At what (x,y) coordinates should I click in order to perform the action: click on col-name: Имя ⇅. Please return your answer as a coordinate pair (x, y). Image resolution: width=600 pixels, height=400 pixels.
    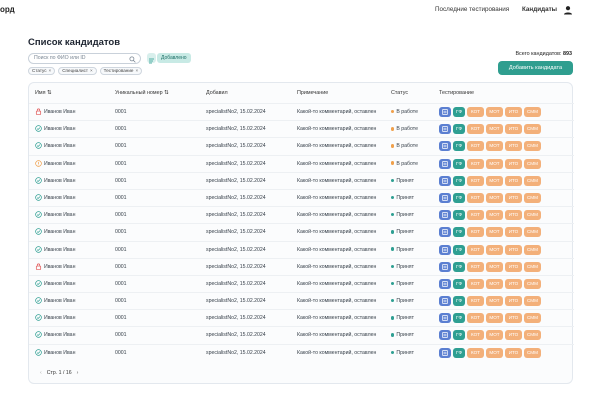
    Looking at the image, I should click on (43, 93).